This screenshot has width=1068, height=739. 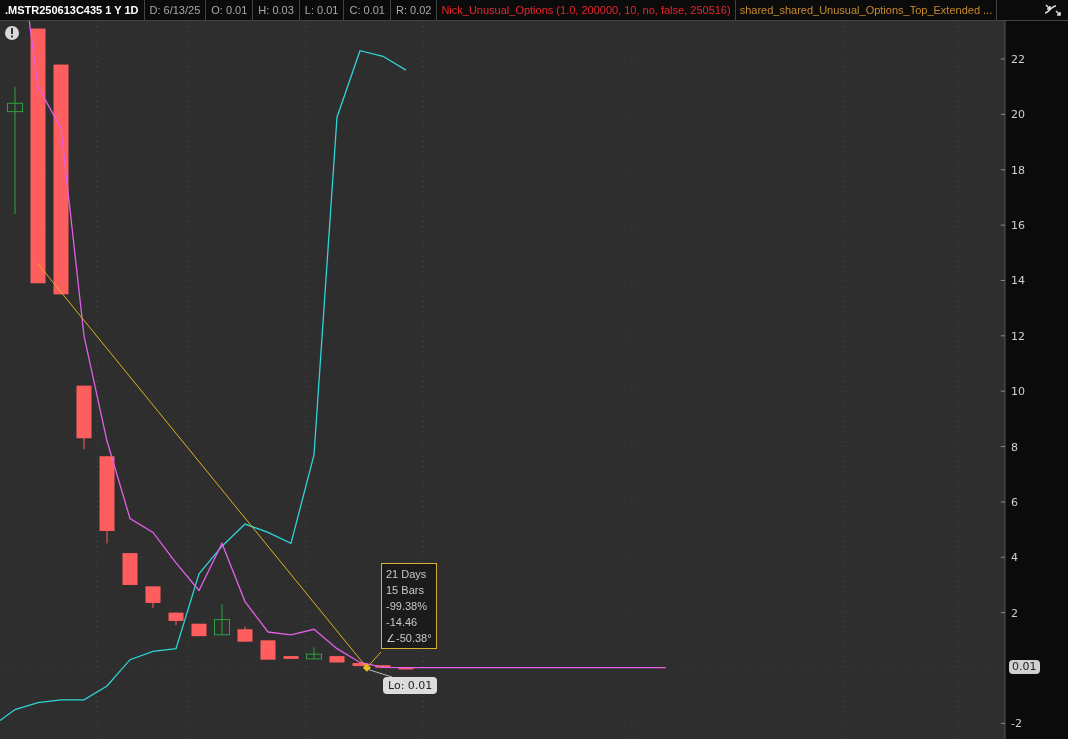 What do you see at coordinates (230, 10) in the screenshot?
I see `quote-field: O: 0.01` at bounding box center [230, 10].